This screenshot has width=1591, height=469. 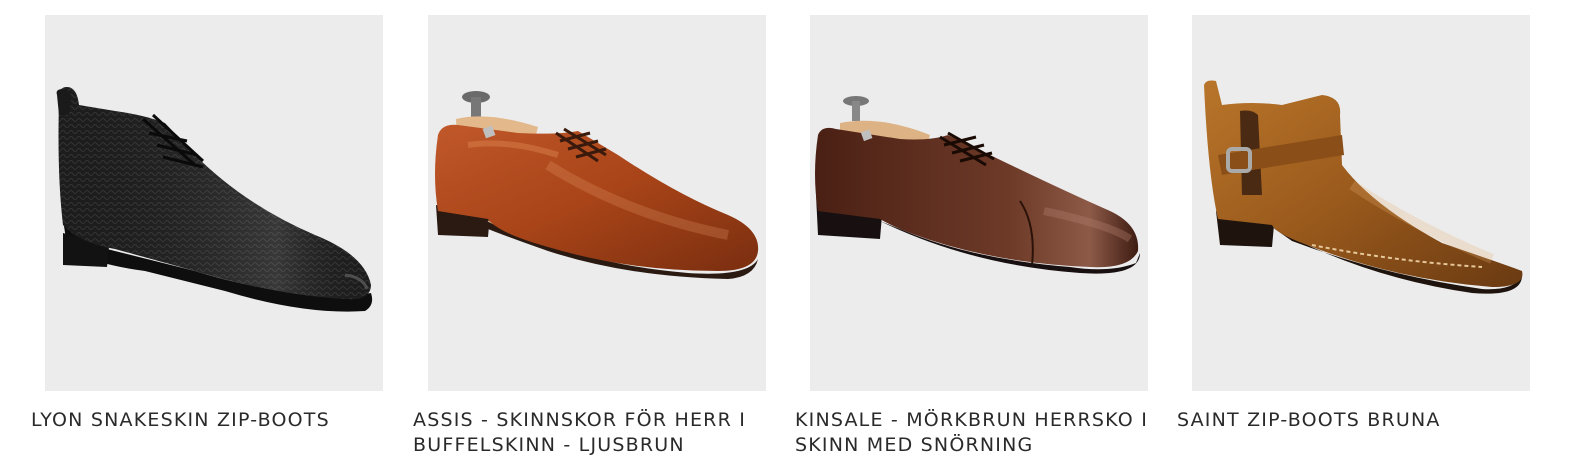 I want to click on product-title: SAINT ZIP-BOOTS BRUNA, so click(x=1362, y=420).